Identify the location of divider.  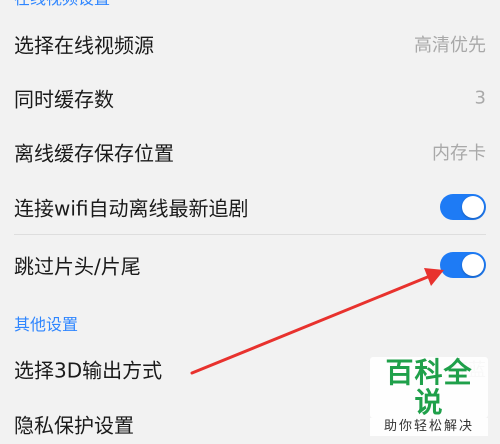
(250, 234).